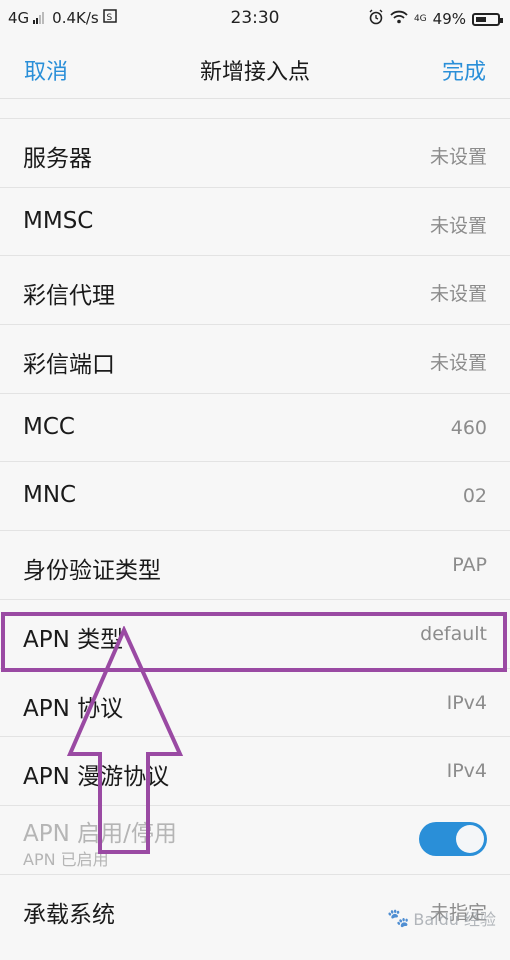 This screenshot has width=510, height=960. What do you see at coordinates (255, 564) in the screenshot?
I see `row-auth-type: 身份验证类型 PAP` at bounding box center [255, 564].